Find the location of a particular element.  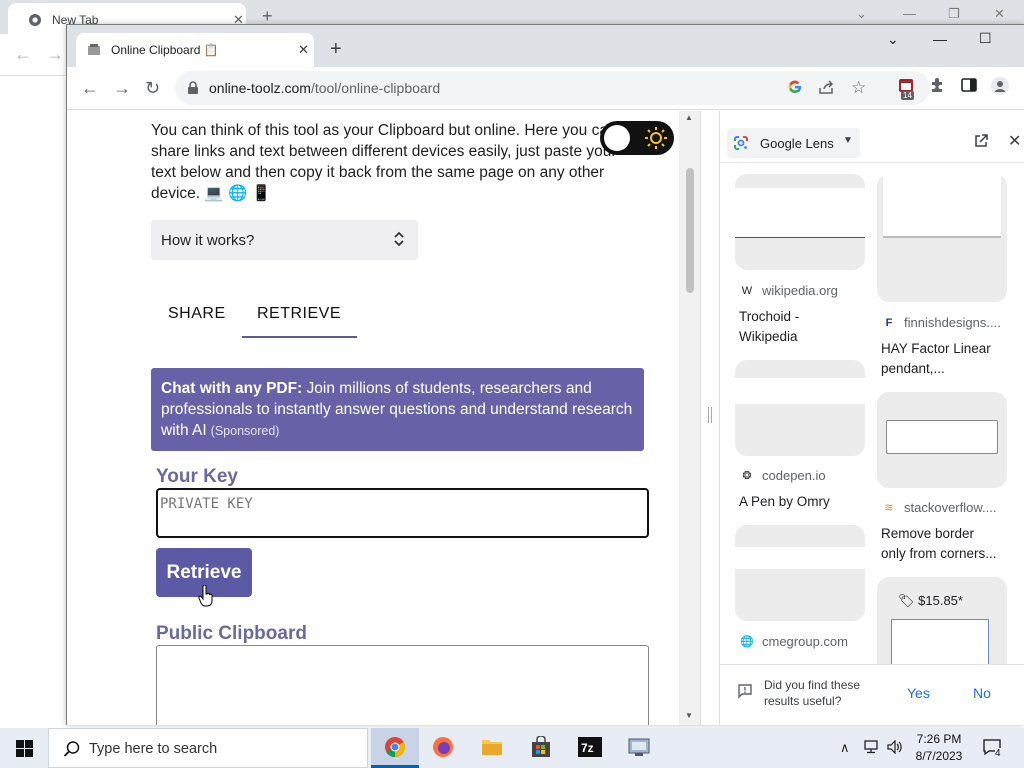

result-title: Trochoid - Wikipedia is located at coordinates (769, 327).